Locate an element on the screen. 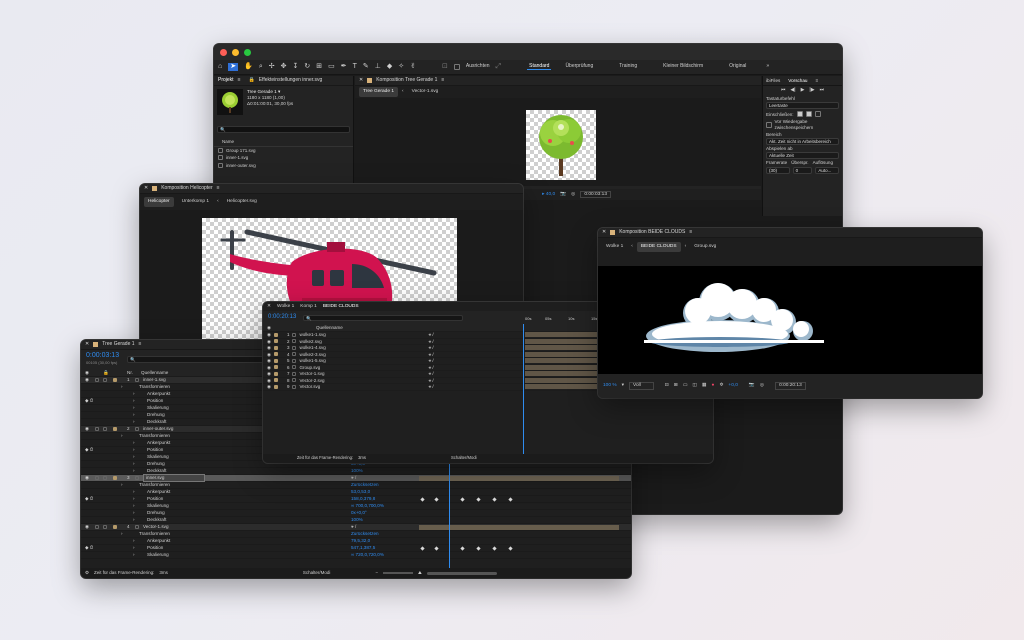 Image resolution: width=1024 pixels, height=640 pixels. puppet-tool-icon: ✌ is located at coordinates (413, 67).